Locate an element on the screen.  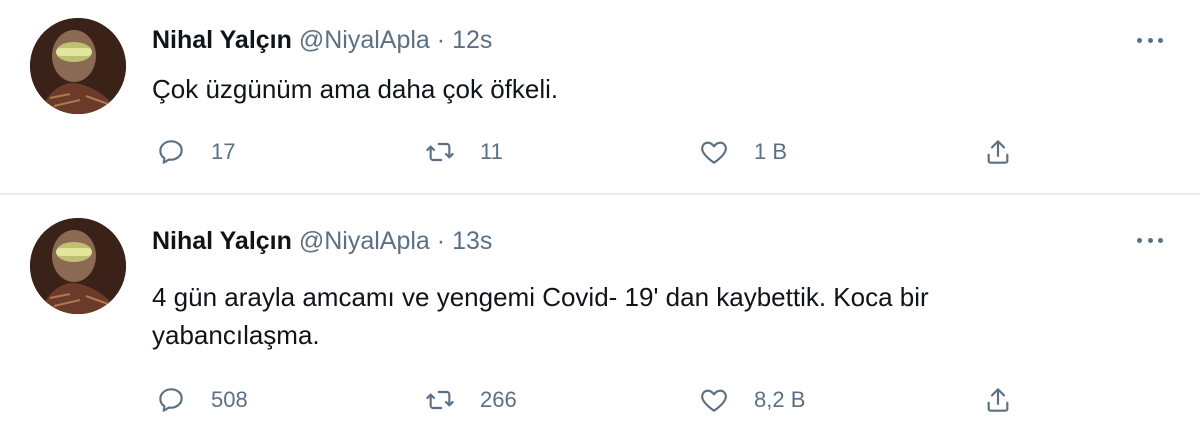
reply-count: 17 is located at coordinates (223, 151).